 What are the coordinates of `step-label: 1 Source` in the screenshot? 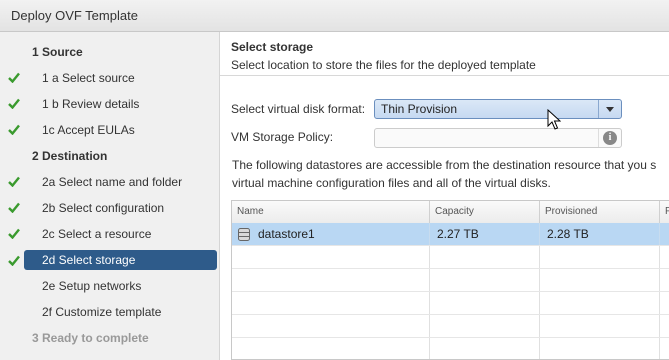 It's located at (57, 52).